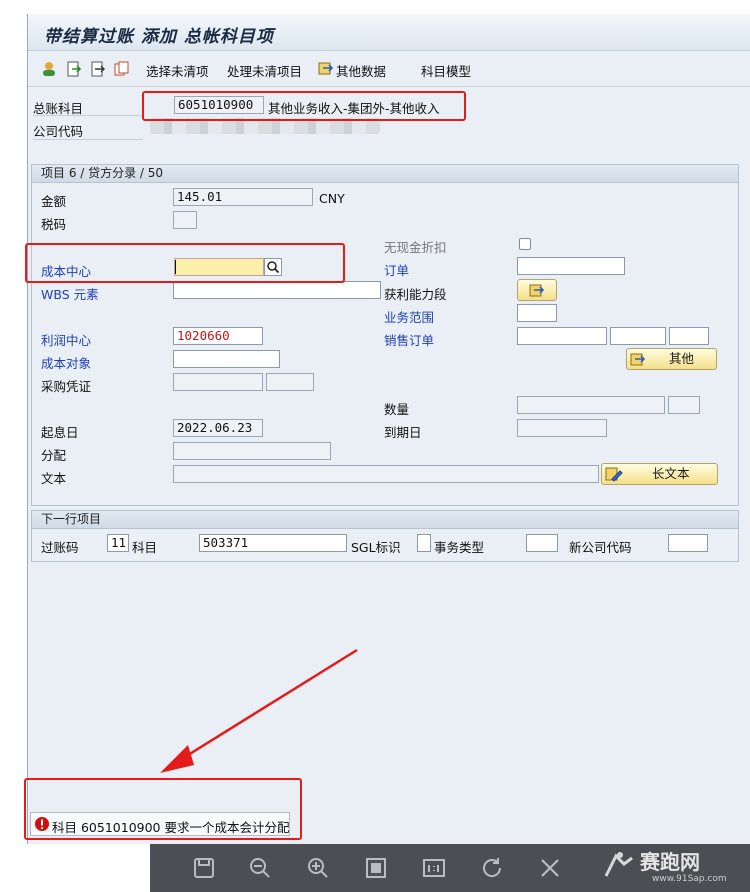 The height and width of the screenshot is (892, 750). I want to click on value-date-label: 起息日, so click(60, 432).